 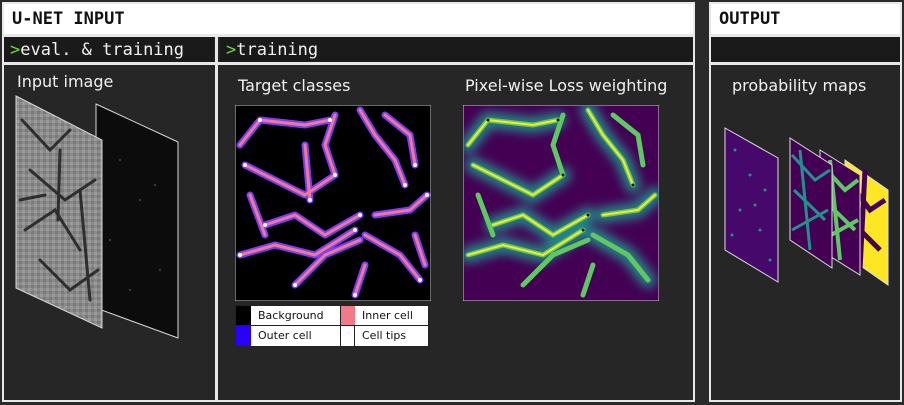 What do you see at coordinates (348, 63) in the screenshot?
I see `subheader-divider` at bounding box center [348, 63].